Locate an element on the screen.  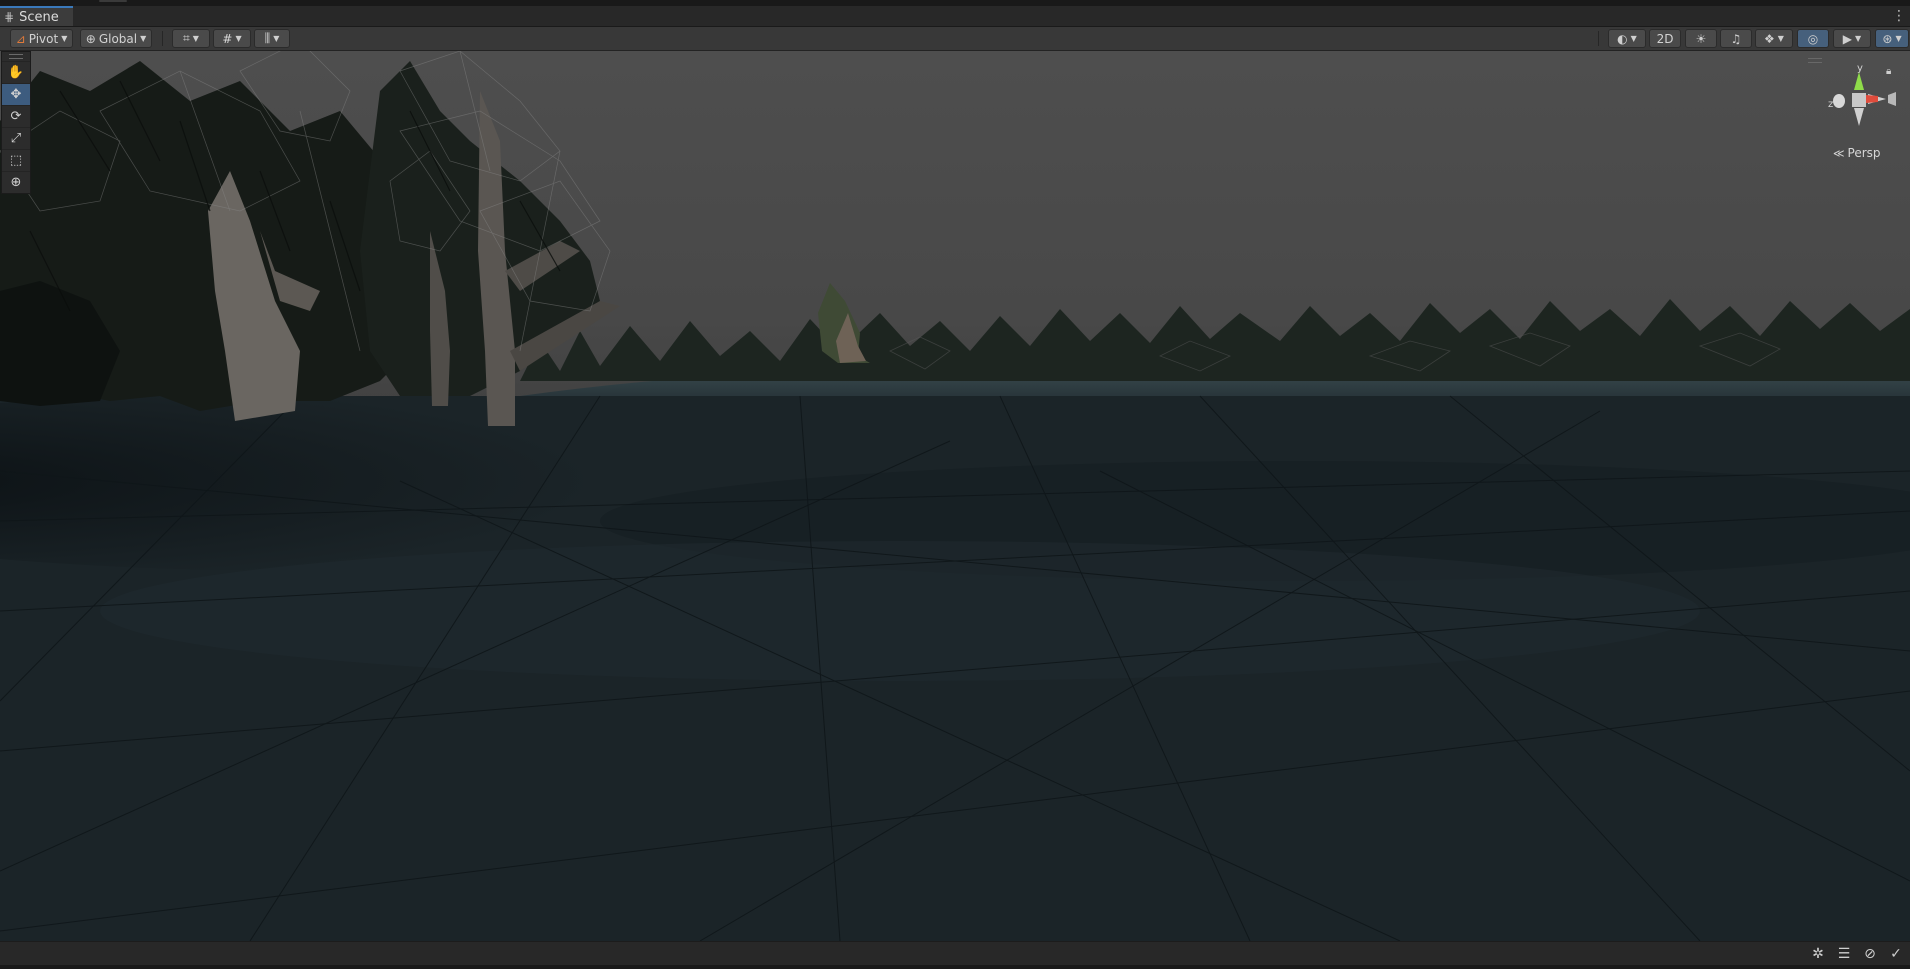
pivot-dropdown: ⊿ Pivot ▼ is located at coordinates (41, 38).